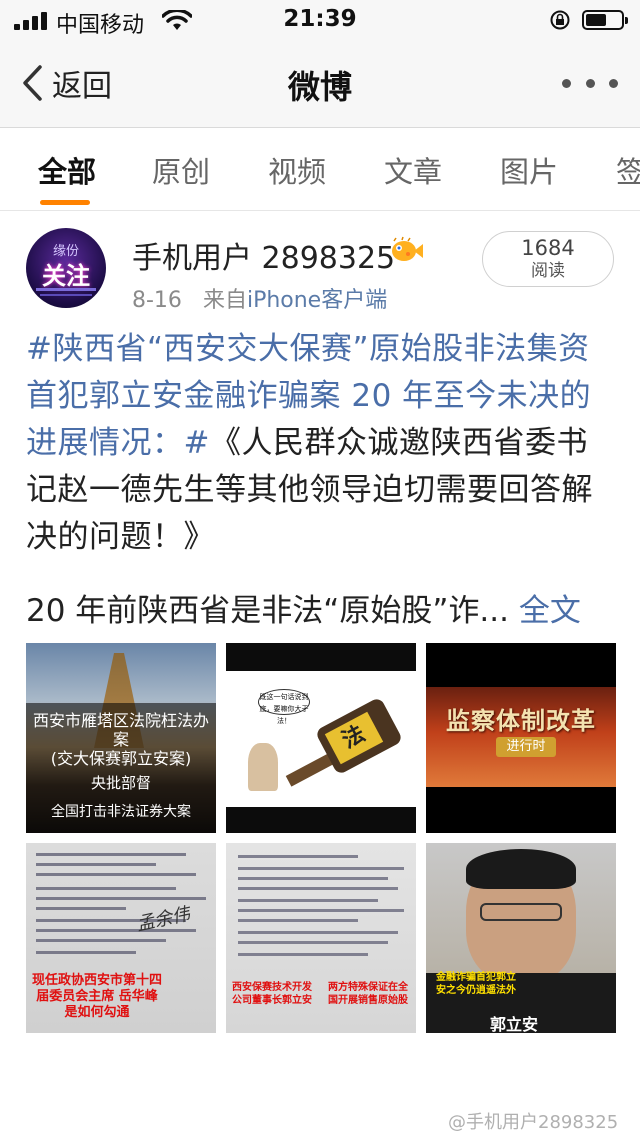 The image size is (640, 1136). What do you see at coordinates (321, 738) in the screenshot?
I see `post-image-2: 既这一句话说到底，要嘛你大于法！ 法` at bounding box center [321, 738].